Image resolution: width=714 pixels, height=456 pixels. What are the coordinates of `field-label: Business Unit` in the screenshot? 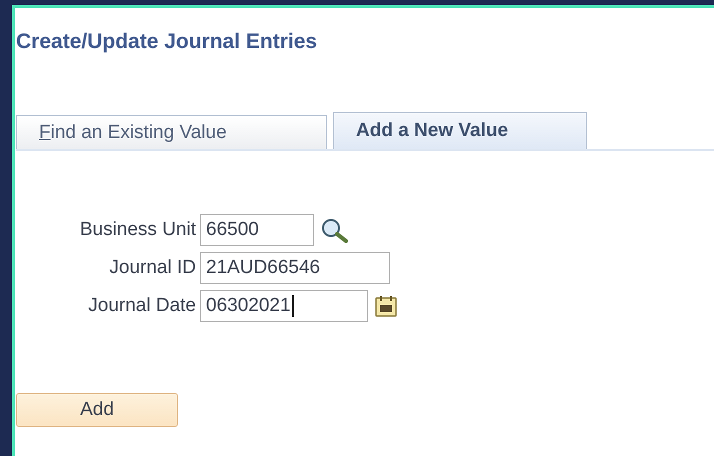 It's located at (137, 230).